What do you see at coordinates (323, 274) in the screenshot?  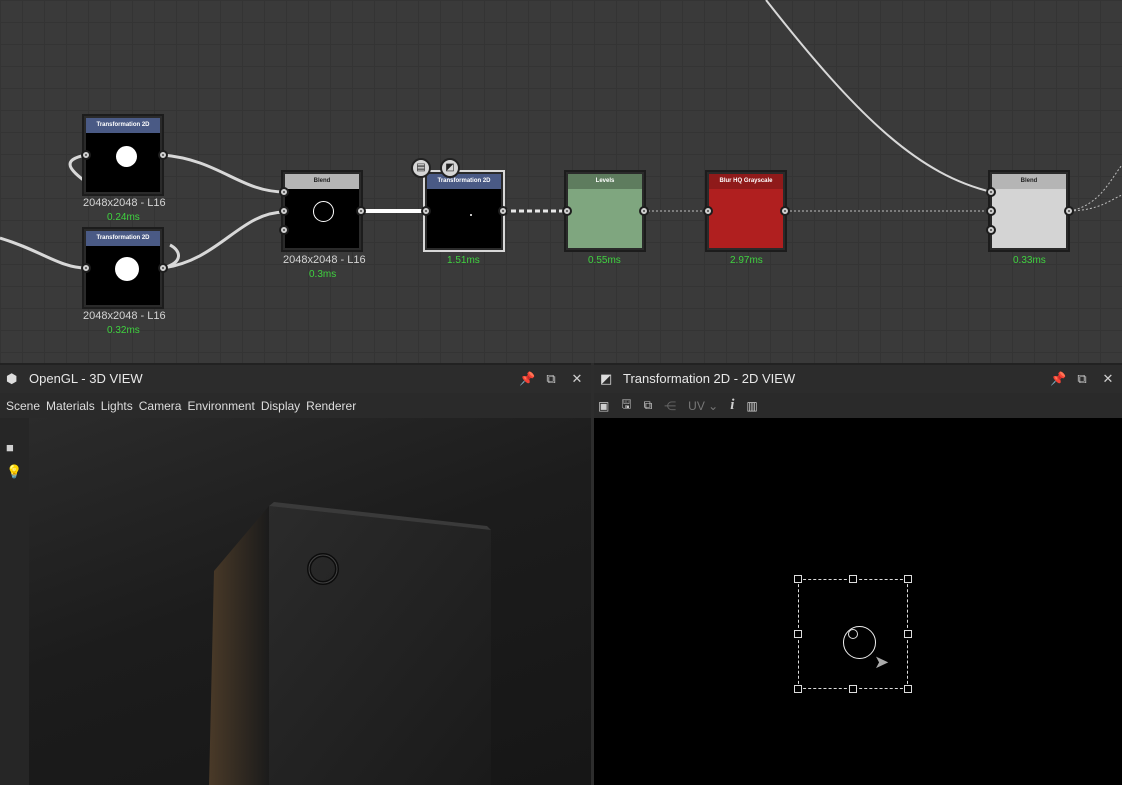 I see `node-time-label: 0.3ms` at bounding box center [323, 274].